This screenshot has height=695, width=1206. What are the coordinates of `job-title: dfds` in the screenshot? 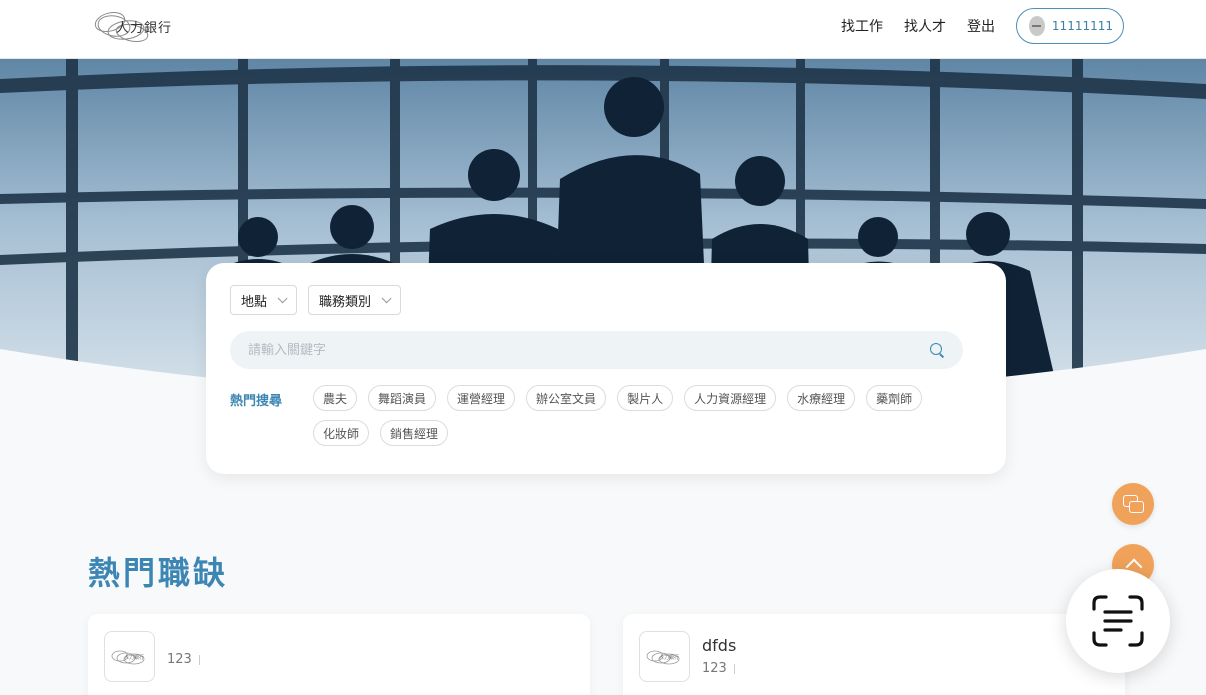 It's located at (719, 645).